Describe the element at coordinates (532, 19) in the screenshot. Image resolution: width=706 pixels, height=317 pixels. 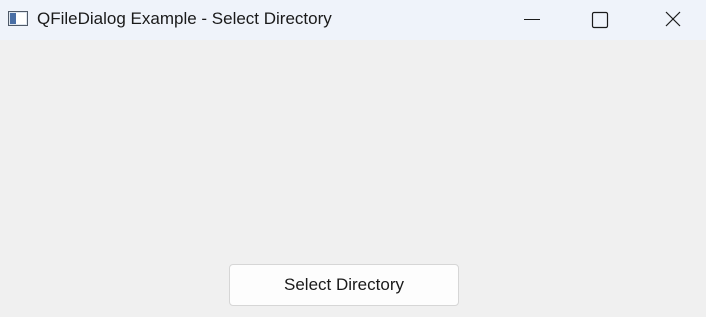
I see `minimize-icon` at that location.